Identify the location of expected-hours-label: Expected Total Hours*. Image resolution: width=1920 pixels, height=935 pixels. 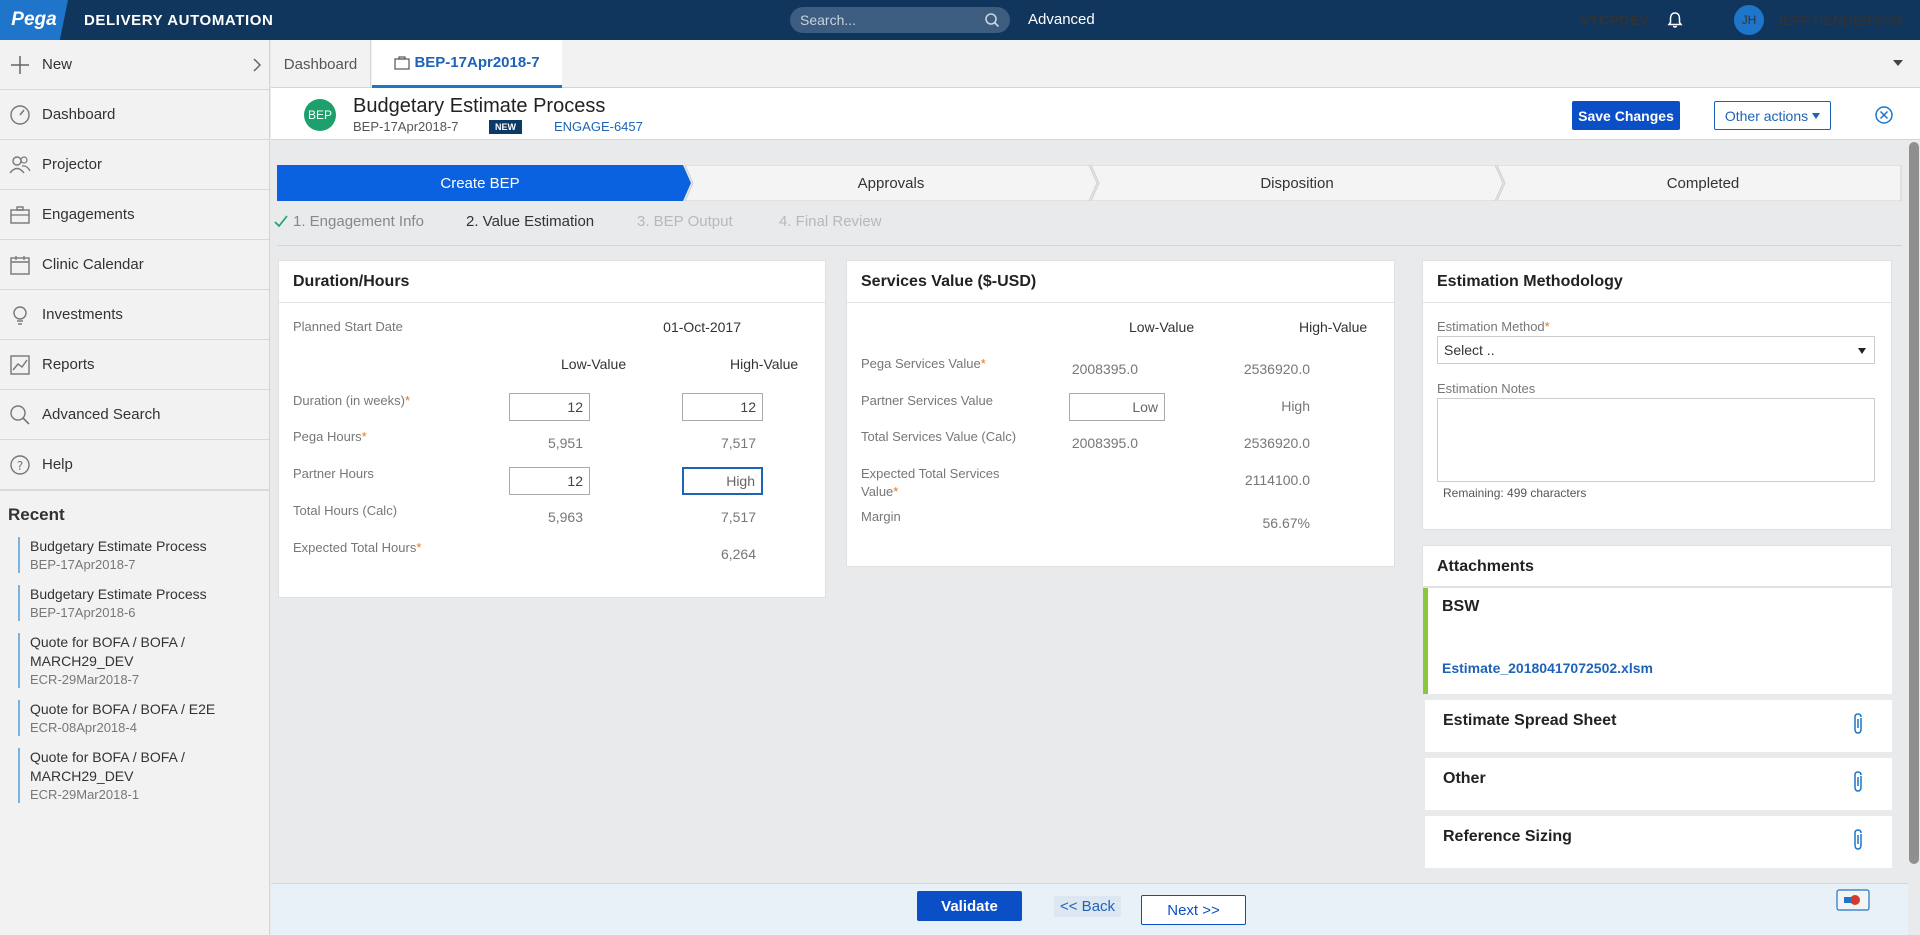
(357, 547).